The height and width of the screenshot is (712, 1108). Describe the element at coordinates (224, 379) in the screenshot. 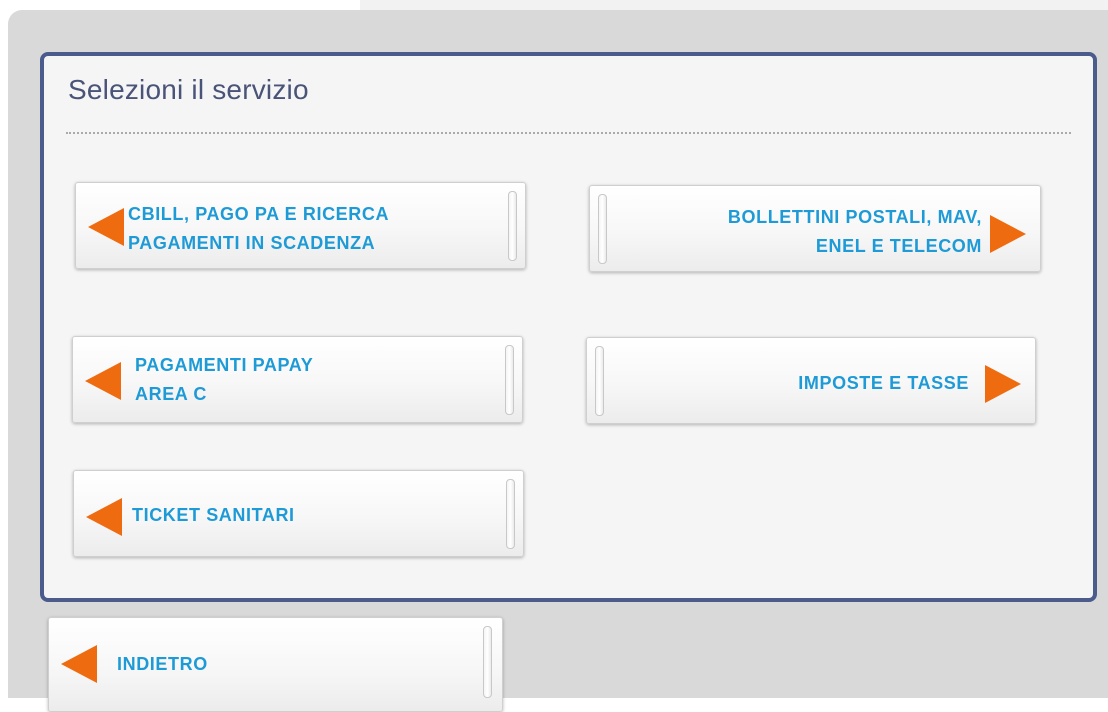

I see `pagamenti-papay-label: PAGAMENTI PAPAY AREA C` at that location.